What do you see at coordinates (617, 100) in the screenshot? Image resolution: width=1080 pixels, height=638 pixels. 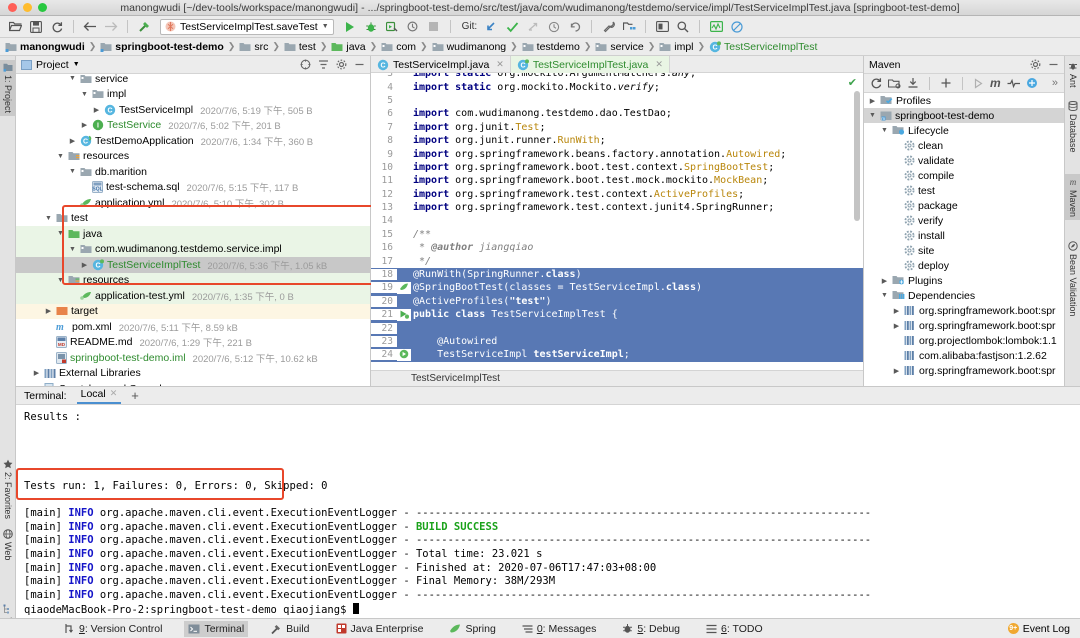 I see `code-line: 5` at bounding box center [617, 100].